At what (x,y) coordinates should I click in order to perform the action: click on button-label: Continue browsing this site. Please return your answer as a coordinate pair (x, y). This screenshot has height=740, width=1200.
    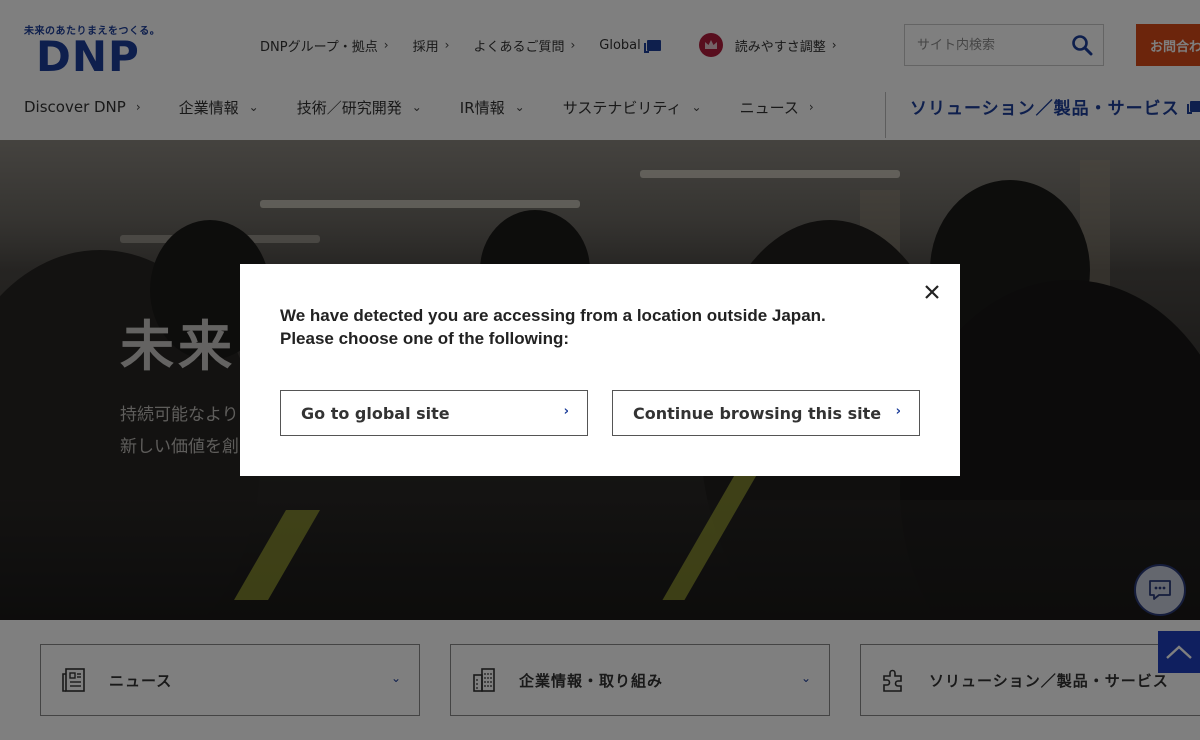
    Looking at the image, I should click on (757, 413).